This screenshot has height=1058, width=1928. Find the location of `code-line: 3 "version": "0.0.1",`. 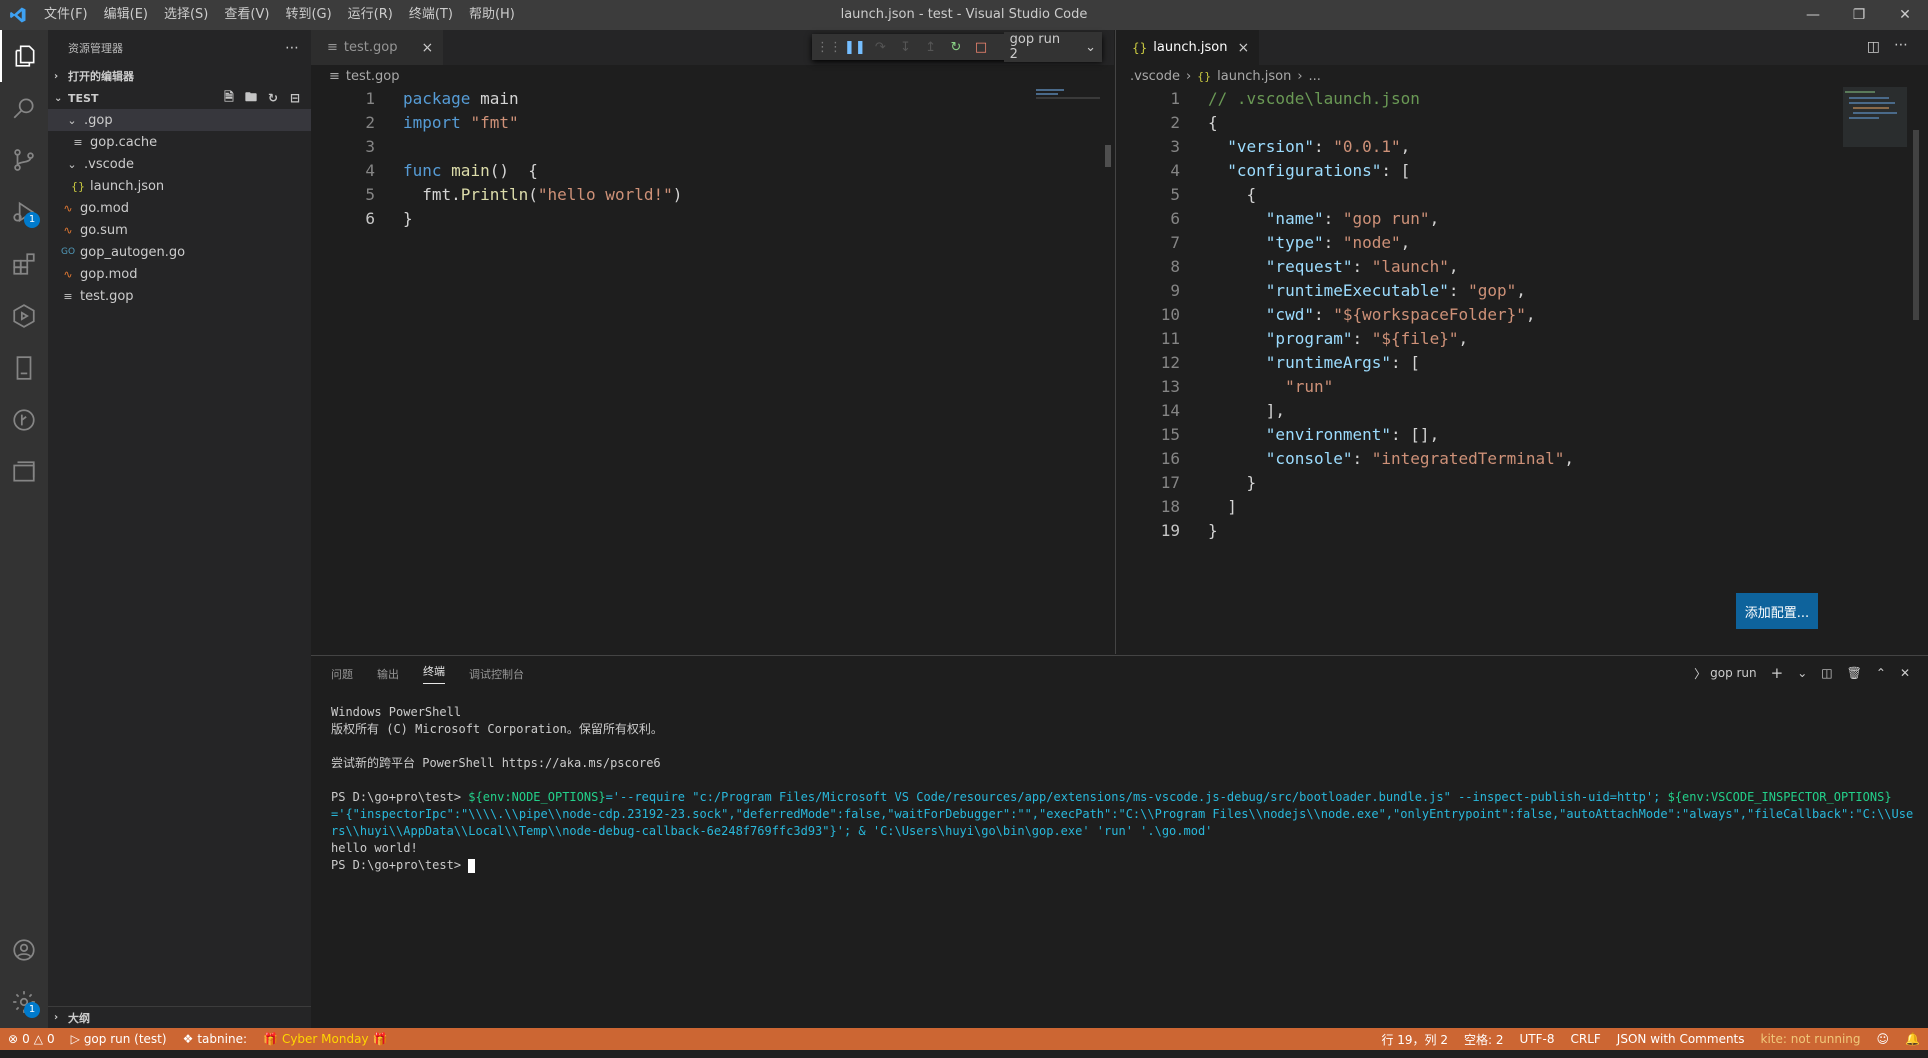

code-line: 3 "version": "0.0.1", is located at coordinates (1522, 147).